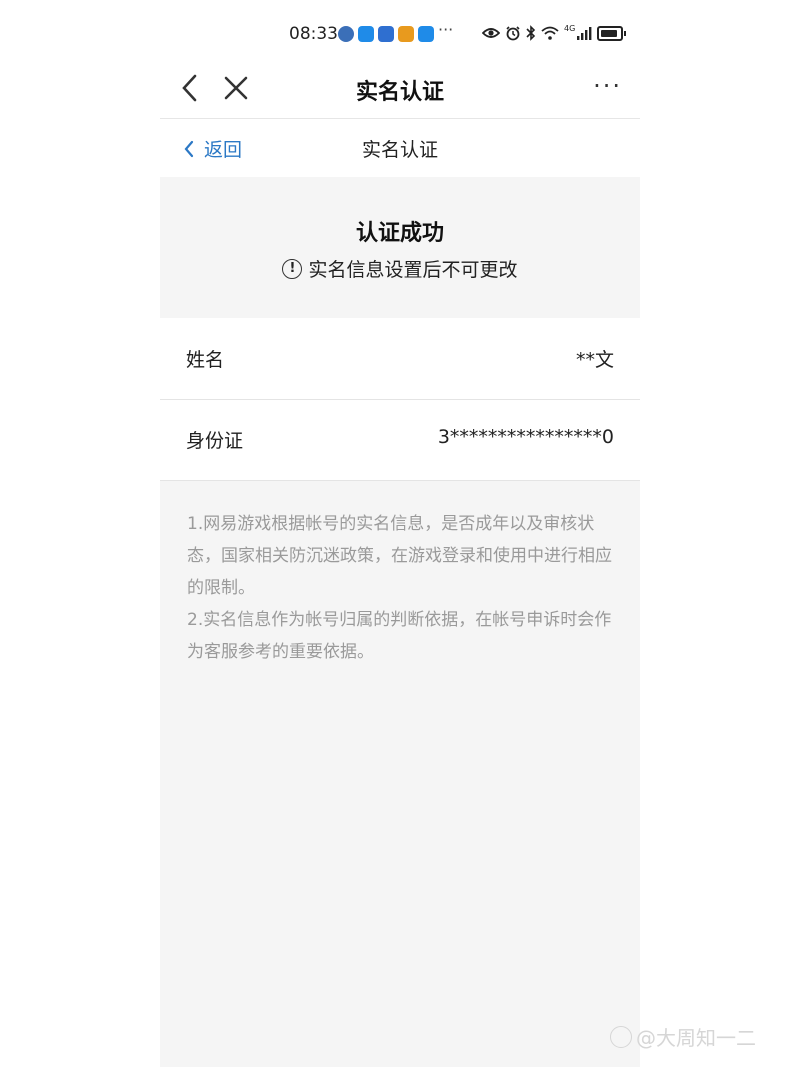  I want to click on id-card-row: 身份证 3****************0, so click(400, 440).